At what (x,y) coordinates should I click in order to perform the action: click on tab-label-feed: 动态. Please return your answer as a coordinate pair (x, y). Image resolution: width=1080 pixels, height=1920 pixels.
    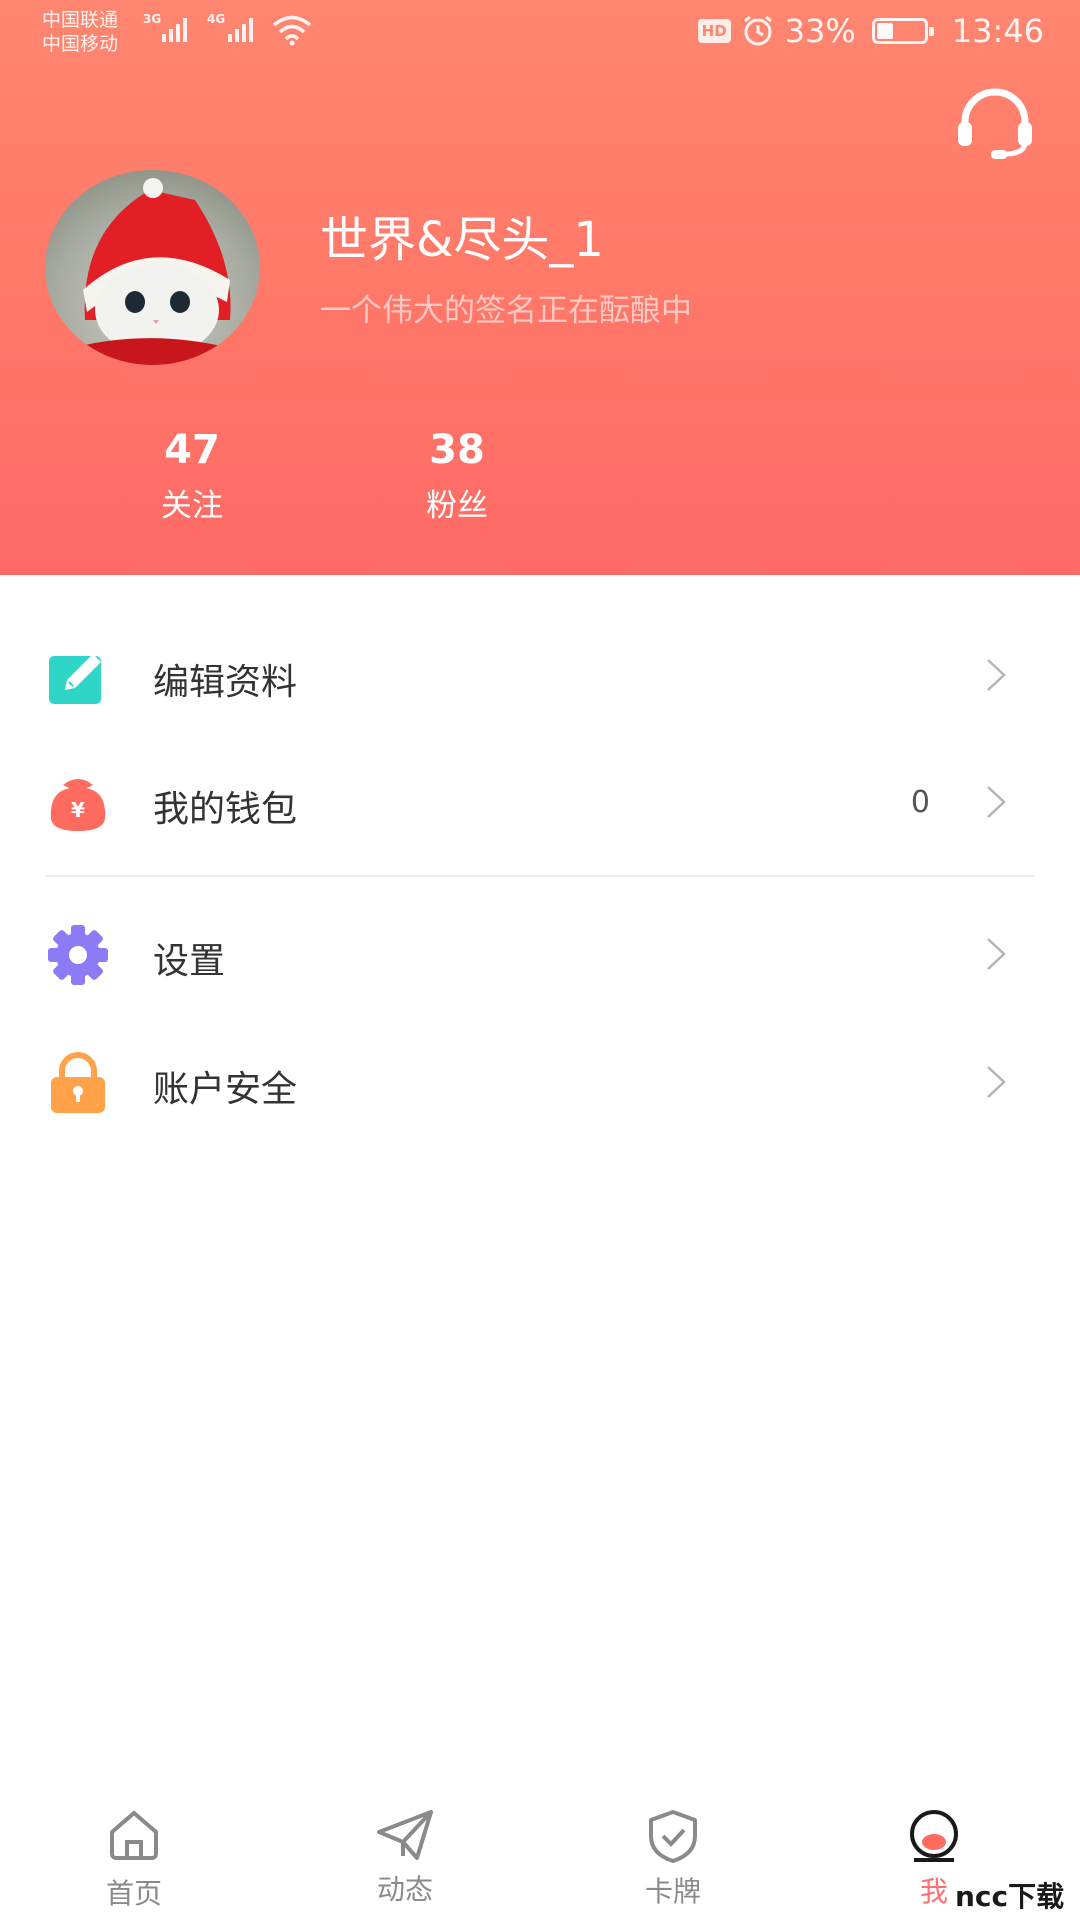
    Looking at the image, I should click on (404, 1889).